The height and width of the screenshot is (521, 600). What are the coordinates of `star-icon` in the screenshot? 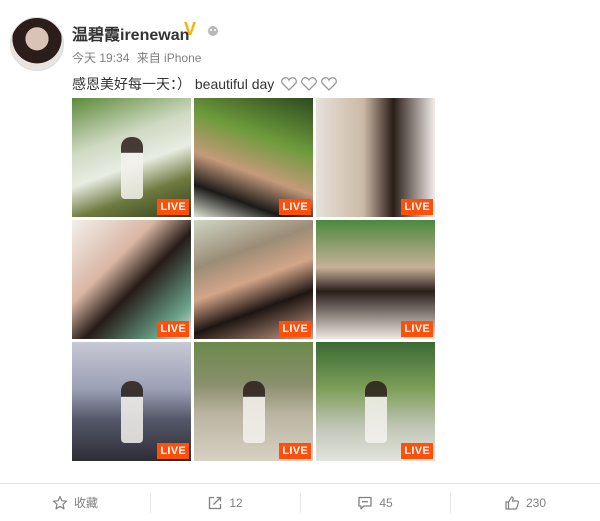 It's located at (60, 502).